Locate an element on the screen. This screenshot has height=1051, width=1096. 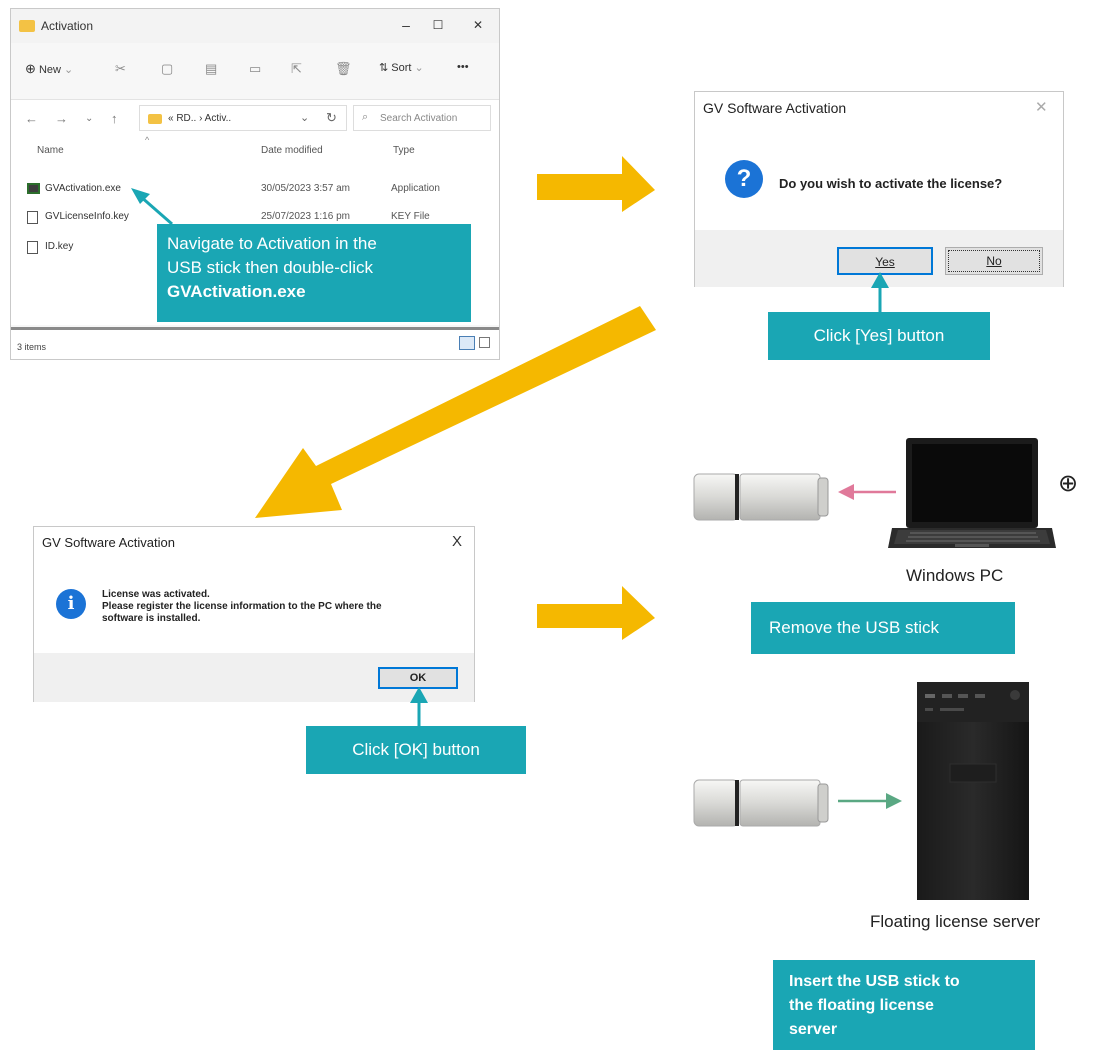
pointer-arrow-exe is located at coordinates (152, 207).